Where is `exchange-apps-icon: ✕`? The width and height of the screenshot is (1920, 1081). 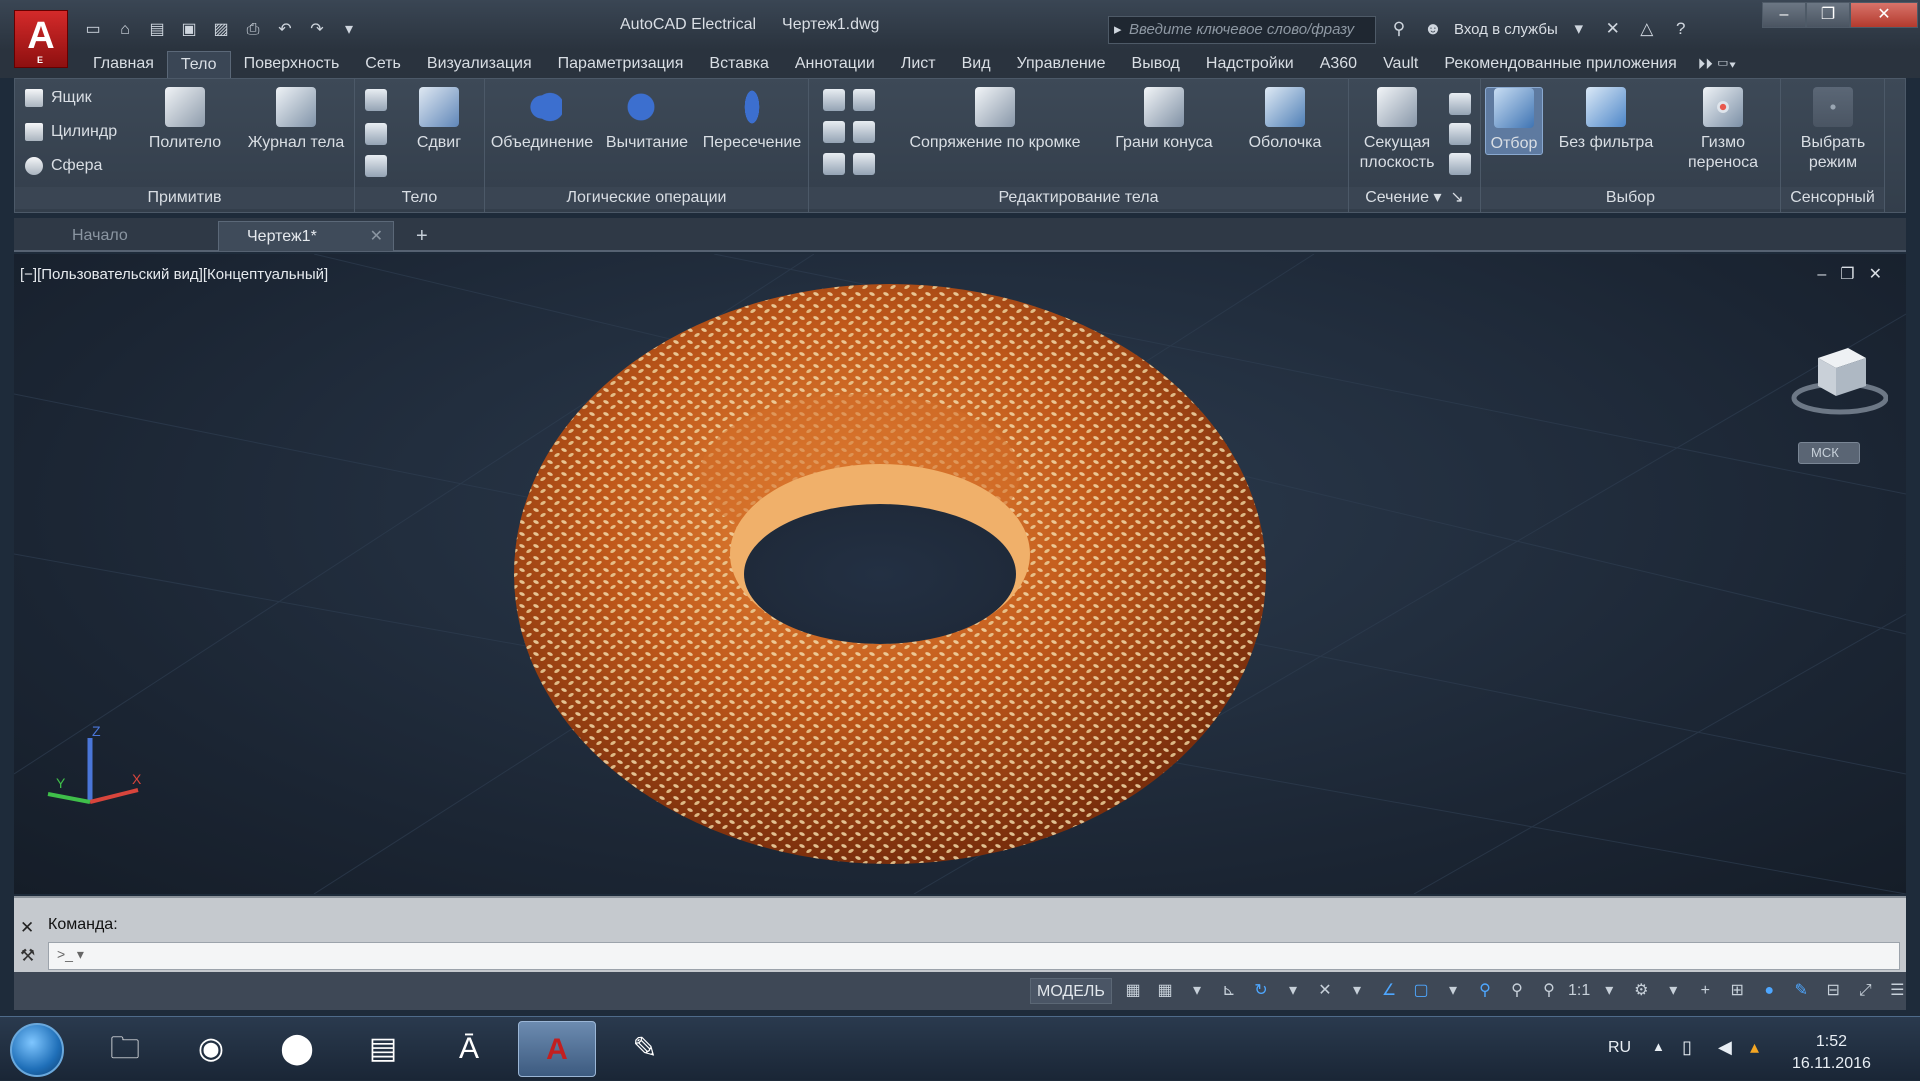 exchange-apps-icon: ✕ is located at coordinates (1613, 29).